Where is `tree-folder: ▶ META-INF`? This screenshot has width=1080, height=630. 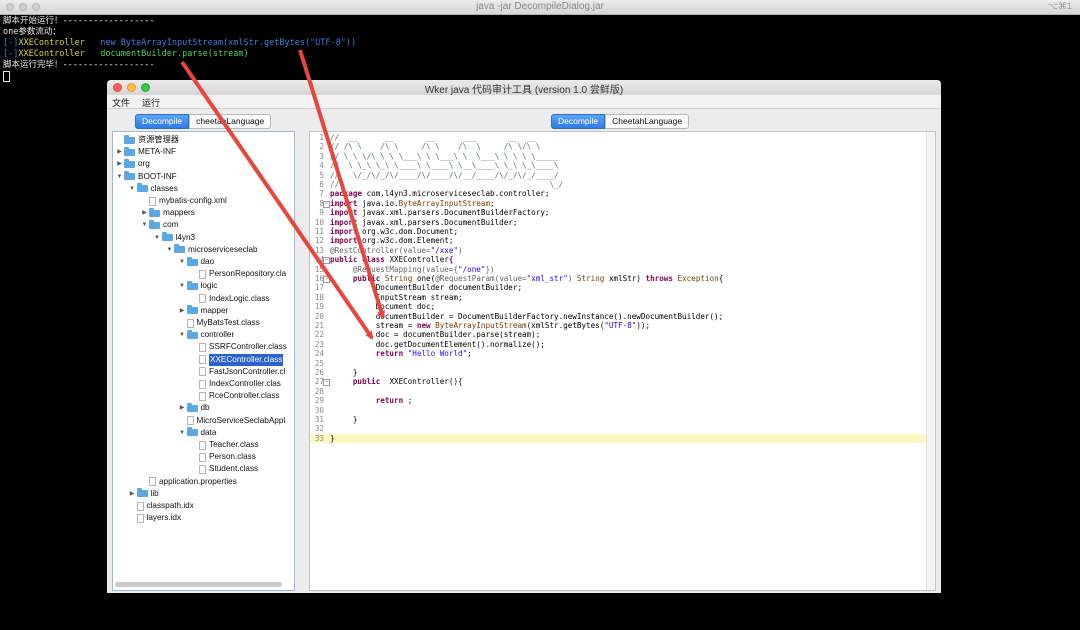
tree-folder: ▶ META-INF is located at coordinates (145, 152).